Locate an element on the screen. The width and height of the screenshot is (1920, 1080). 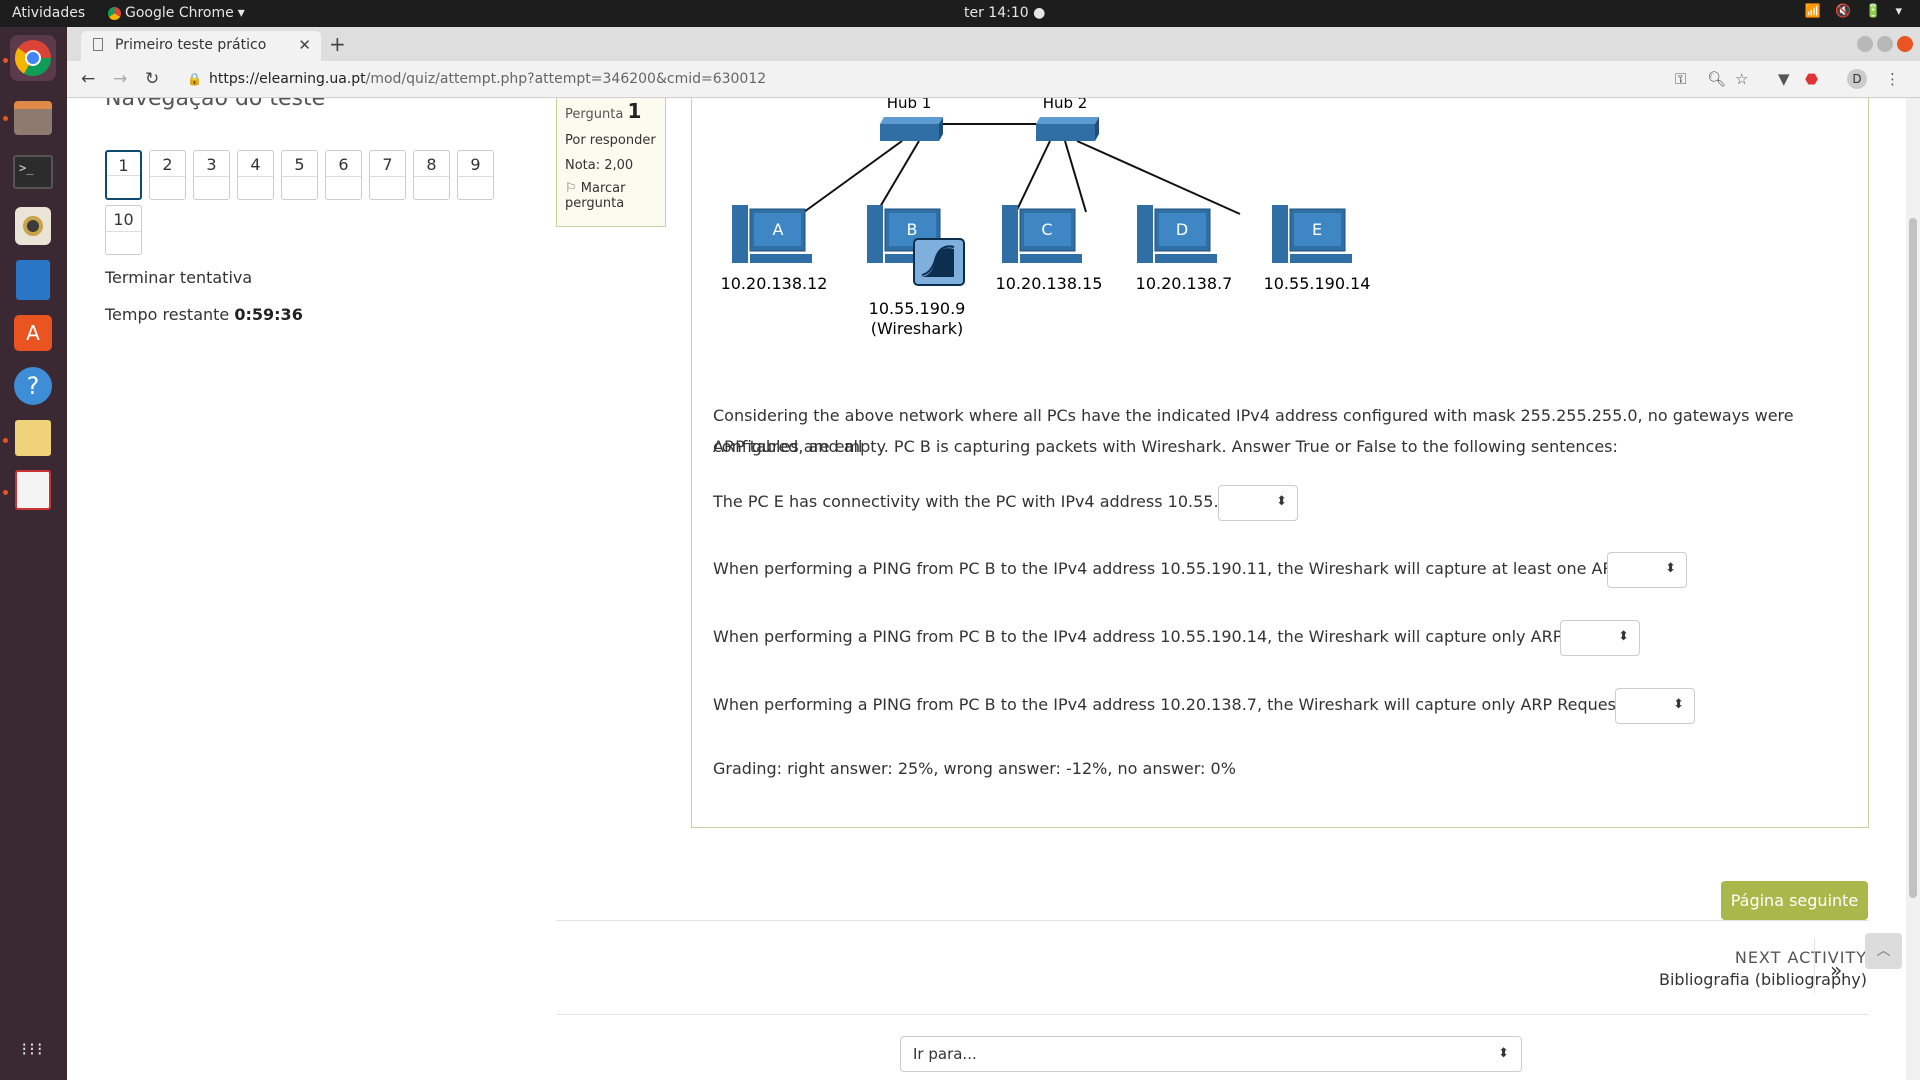
maximize-button is located at coordinates (1885, 44).